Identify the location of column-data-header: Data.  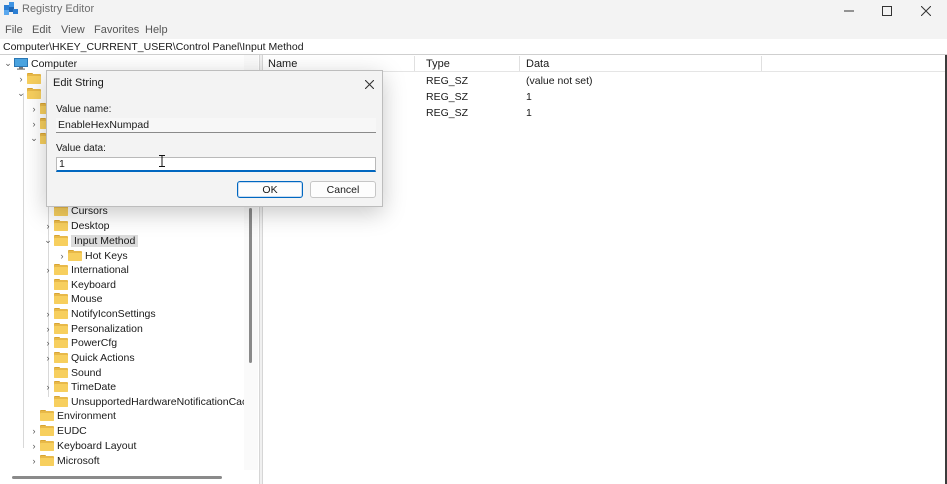
(537, 64).